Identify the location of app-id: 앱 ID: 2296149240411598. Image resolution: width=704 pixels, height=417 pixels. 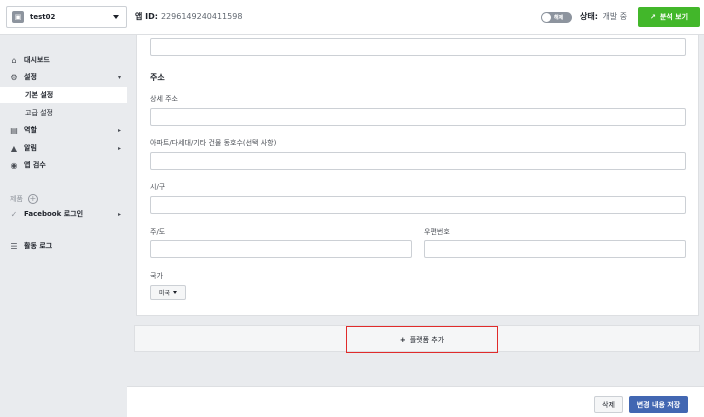
(188, 16).